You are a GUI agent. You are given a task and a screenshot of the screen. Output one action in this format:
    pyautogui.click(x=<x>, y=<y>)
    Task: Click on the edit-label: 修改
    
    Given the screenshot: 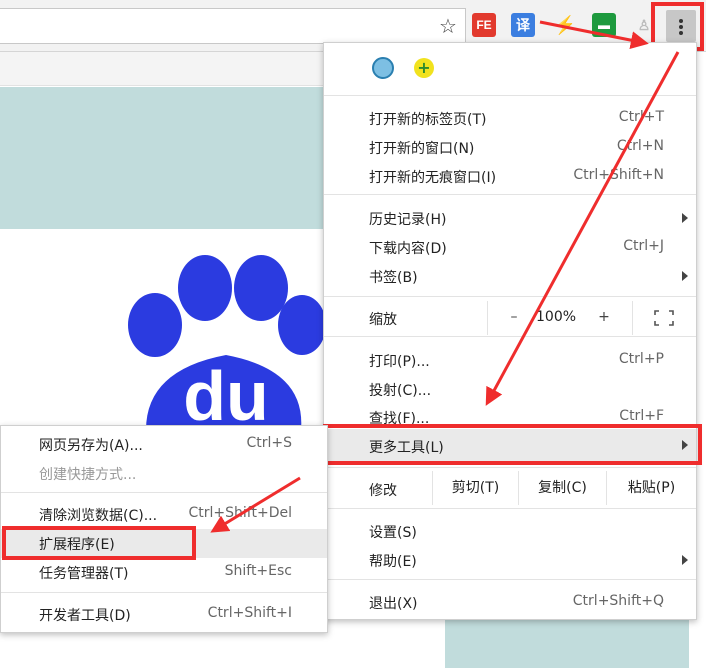 What is the action you would take?
    pyautogui.click(x=383, y=491)
    